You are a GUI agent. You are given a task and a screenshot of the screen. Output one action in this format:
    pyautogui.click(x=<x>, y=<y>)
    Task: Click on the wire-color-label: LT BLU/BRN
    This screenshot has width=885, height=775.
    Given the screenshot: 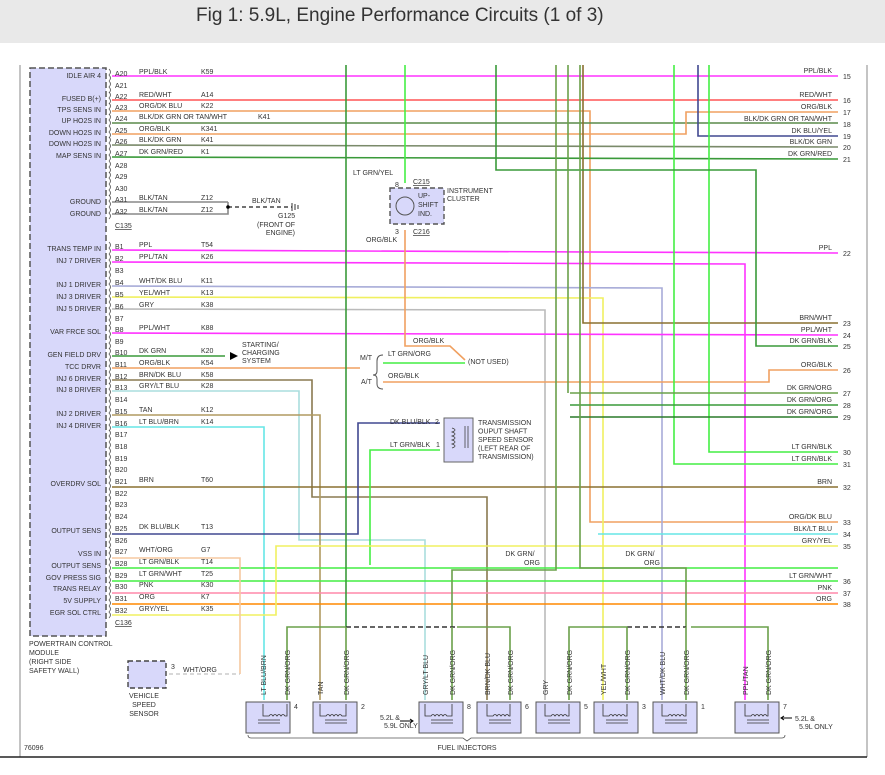 What is the action you would take?
    pyautogui.click(x=159, y=422)
    